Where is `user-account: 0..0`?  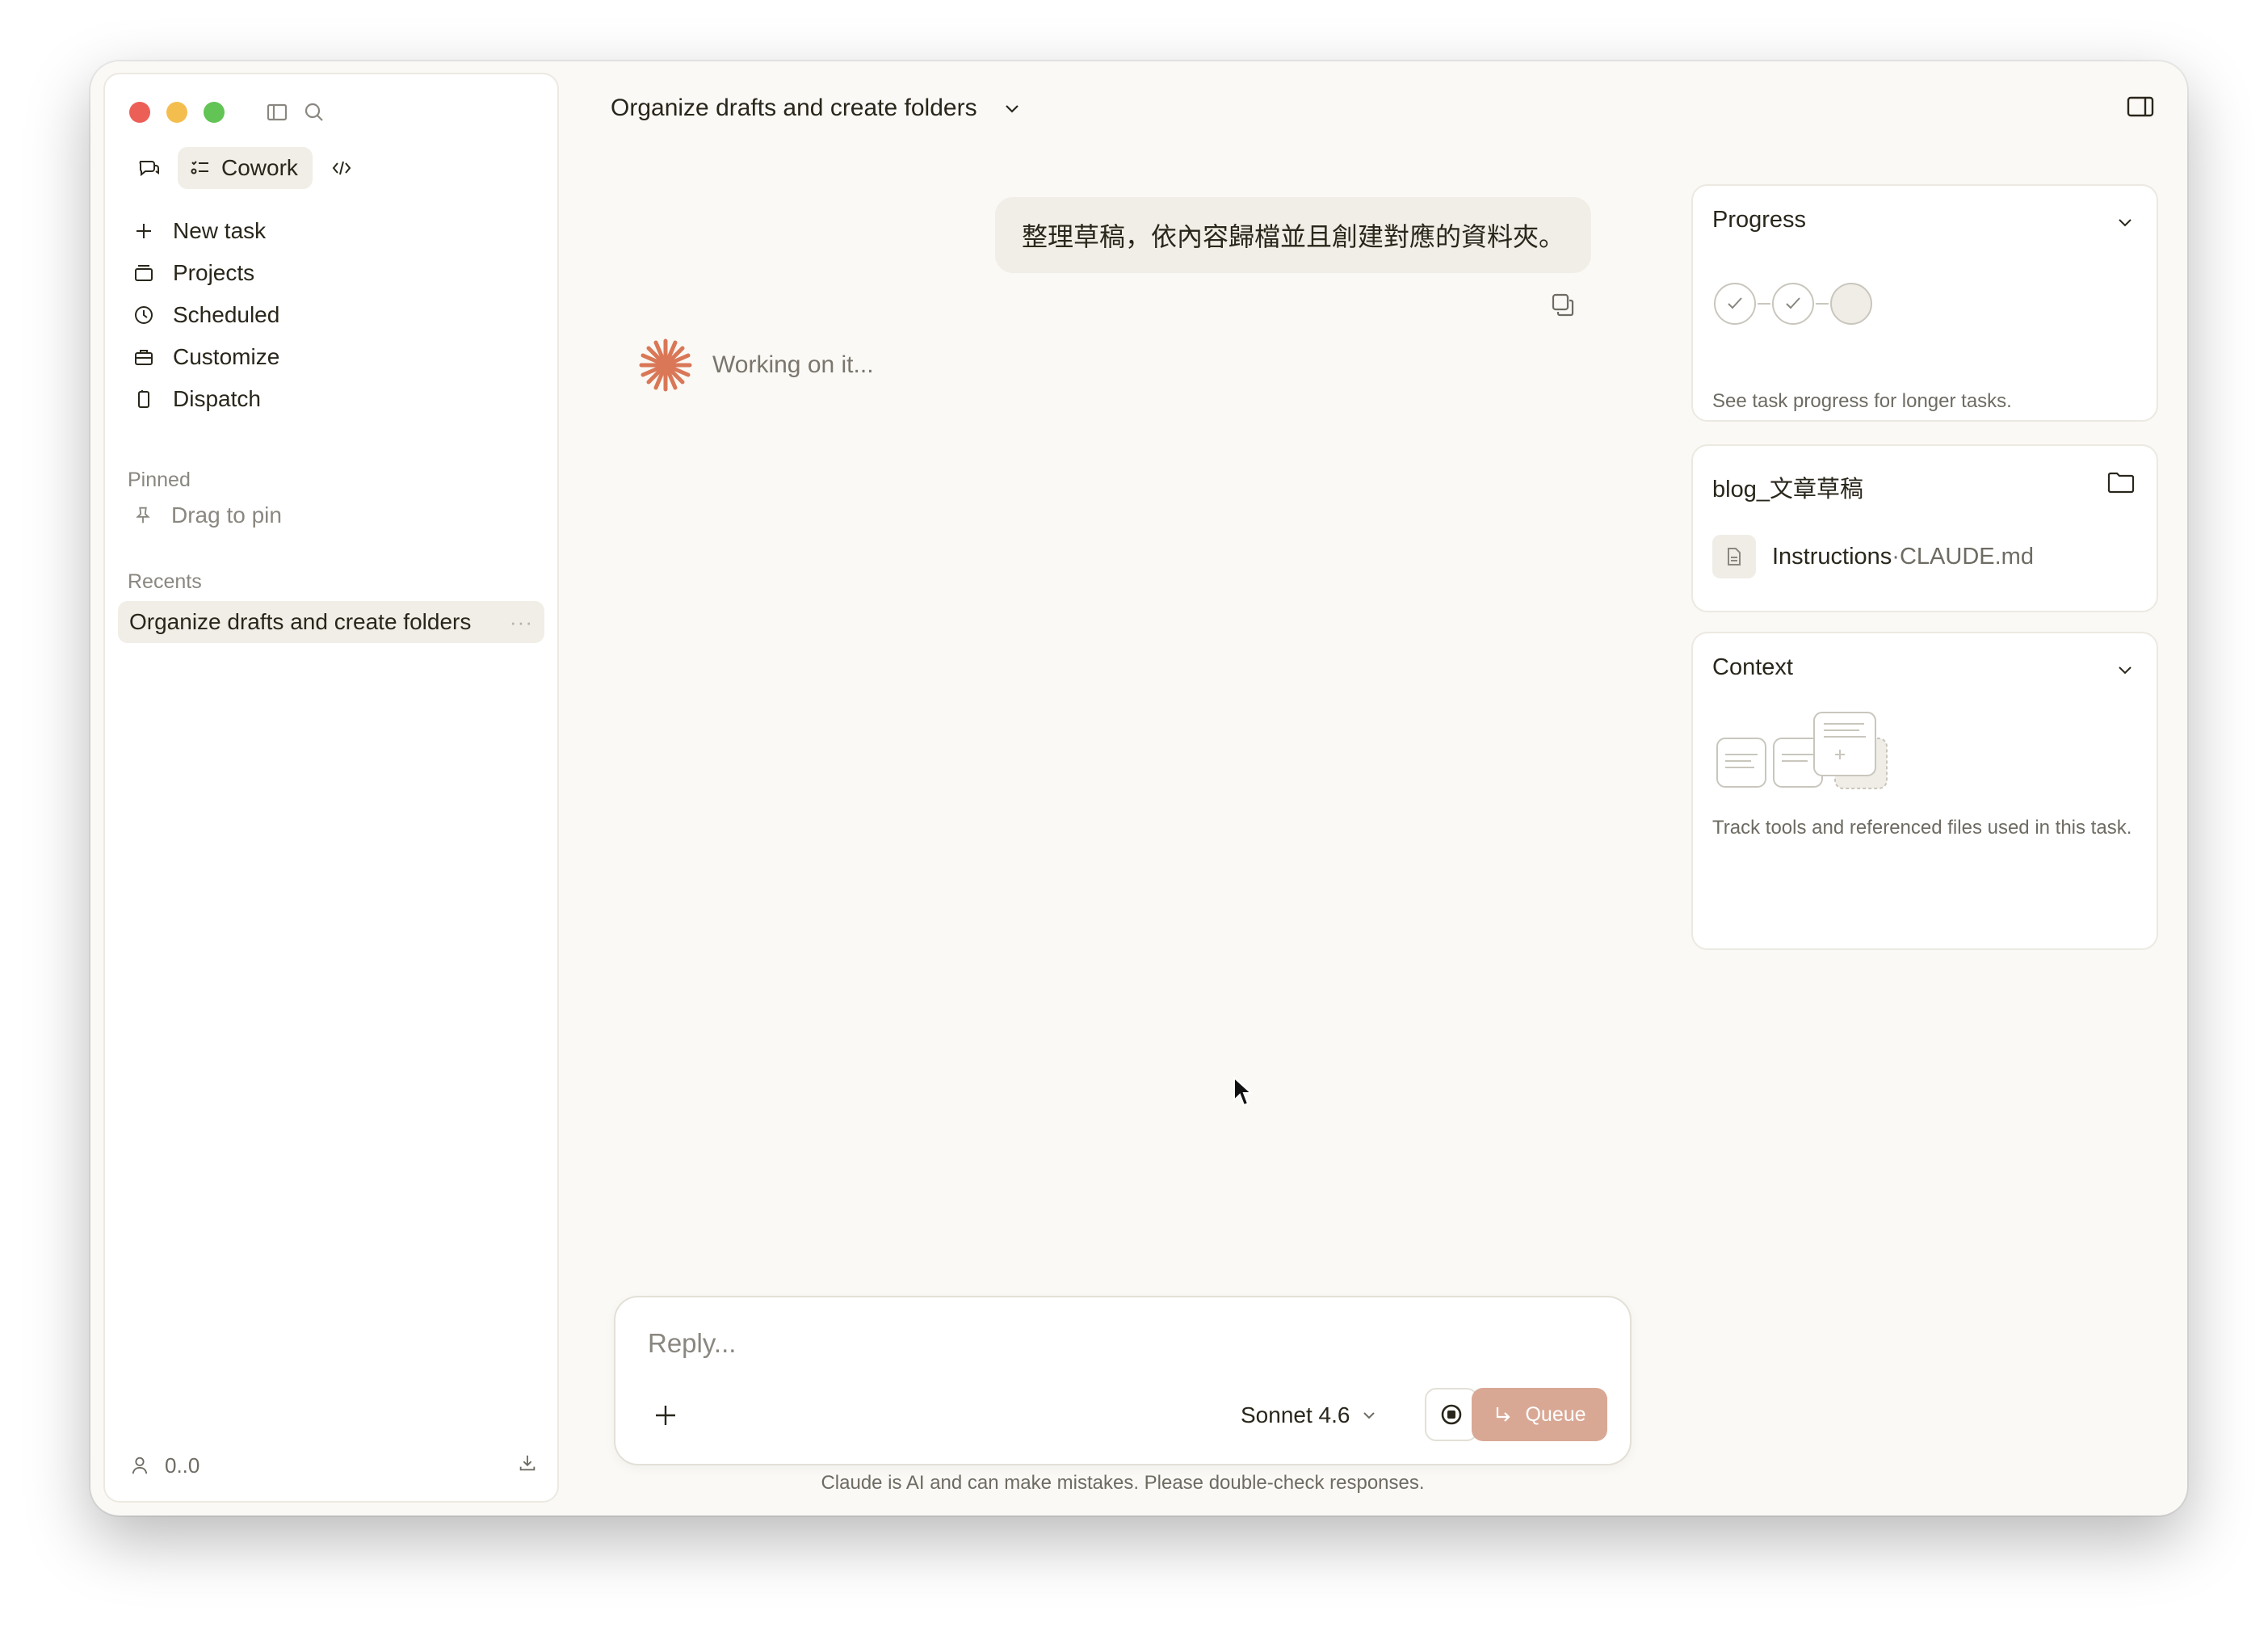
user-account: 0..0 is located at coordinates (165, 1465).